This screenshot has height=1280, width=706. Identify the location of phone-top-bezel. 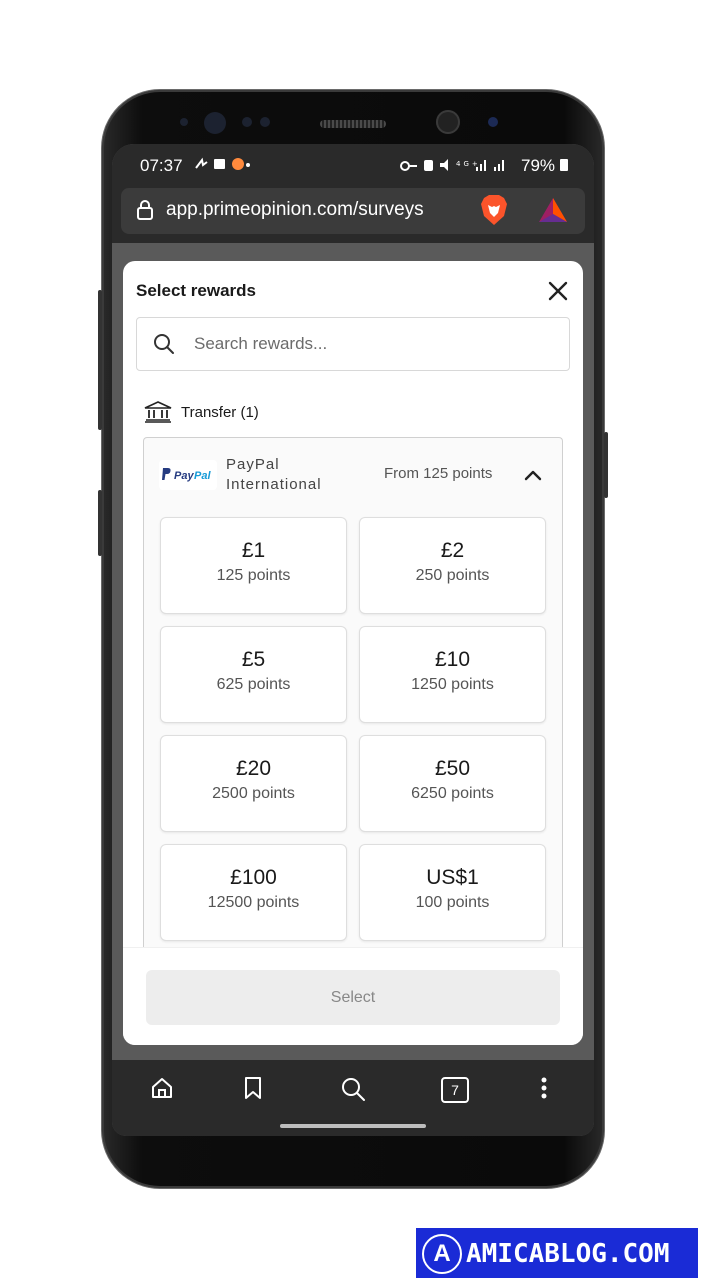
(353, 117).